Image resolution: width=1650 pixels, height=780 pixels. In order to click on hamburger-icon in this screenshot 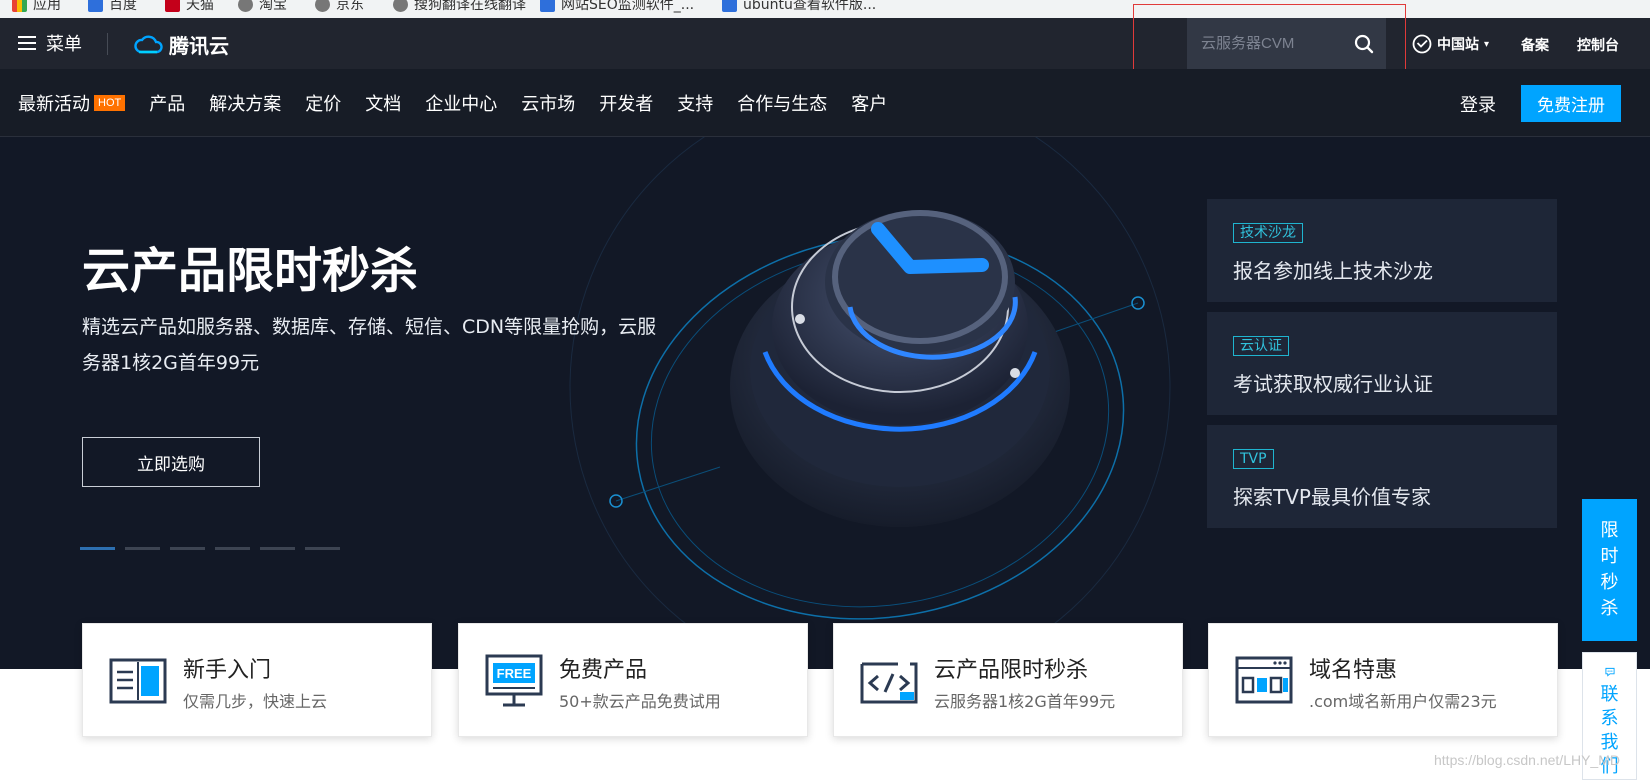, I will do `click(27, 43)`.